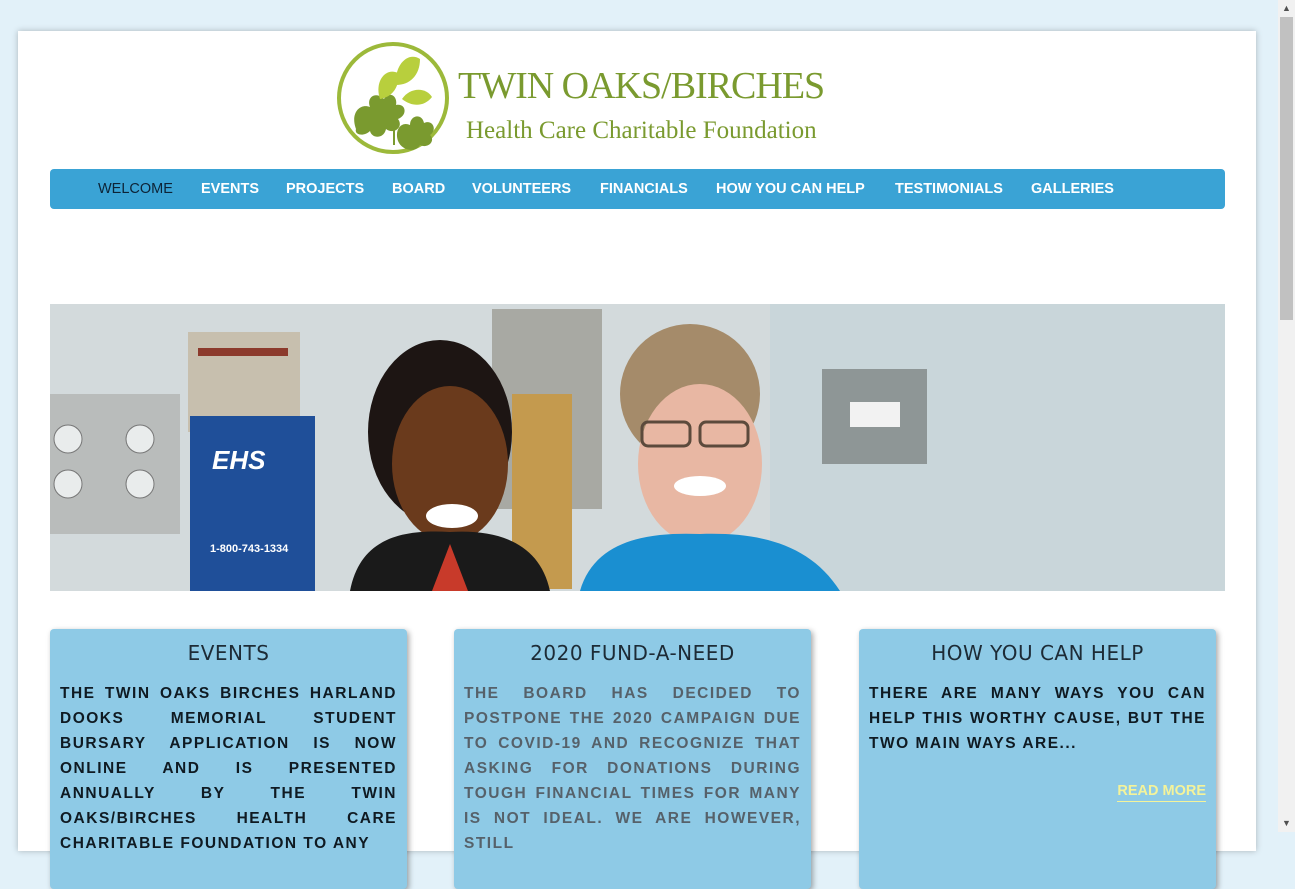 Image resolution: width=1295 pixels, height=889 pixels. I want to click on nav-item-testimonials: TESTIMONIALS, so click(949, 189).